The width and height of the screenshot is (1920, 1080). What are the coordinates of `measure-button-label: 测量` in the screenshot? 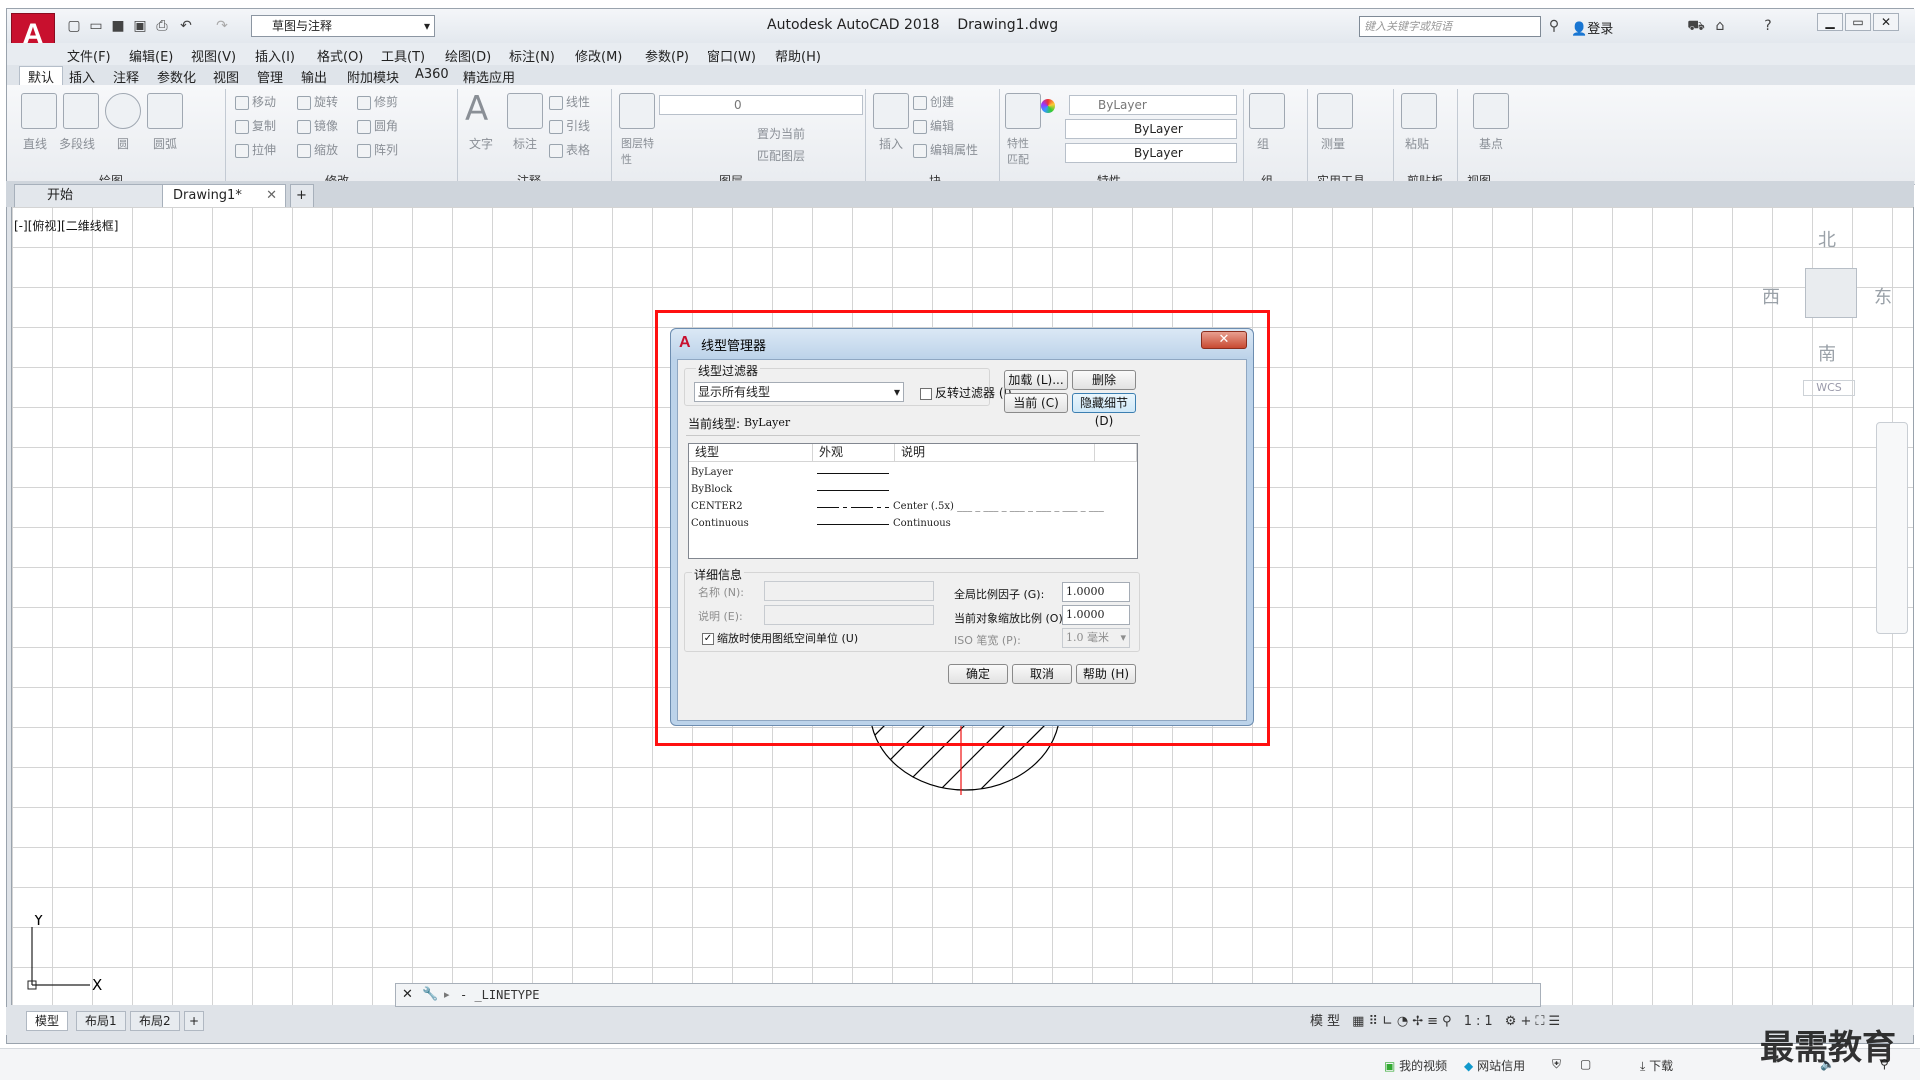 It's located at (1333, 143).